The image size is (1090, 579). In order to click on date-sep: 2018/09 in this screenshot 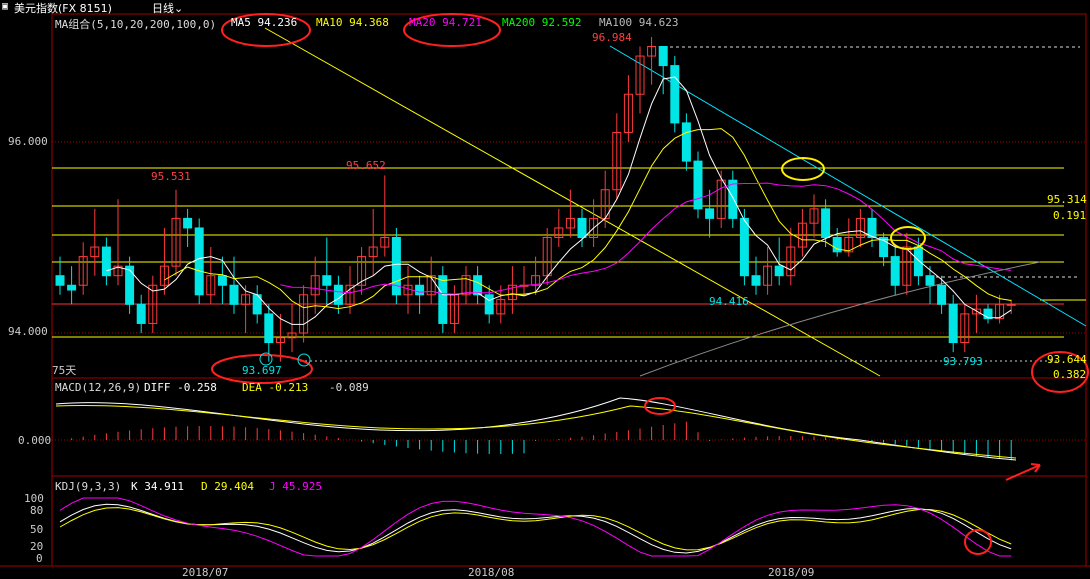, I will do `click(791, 572)`.